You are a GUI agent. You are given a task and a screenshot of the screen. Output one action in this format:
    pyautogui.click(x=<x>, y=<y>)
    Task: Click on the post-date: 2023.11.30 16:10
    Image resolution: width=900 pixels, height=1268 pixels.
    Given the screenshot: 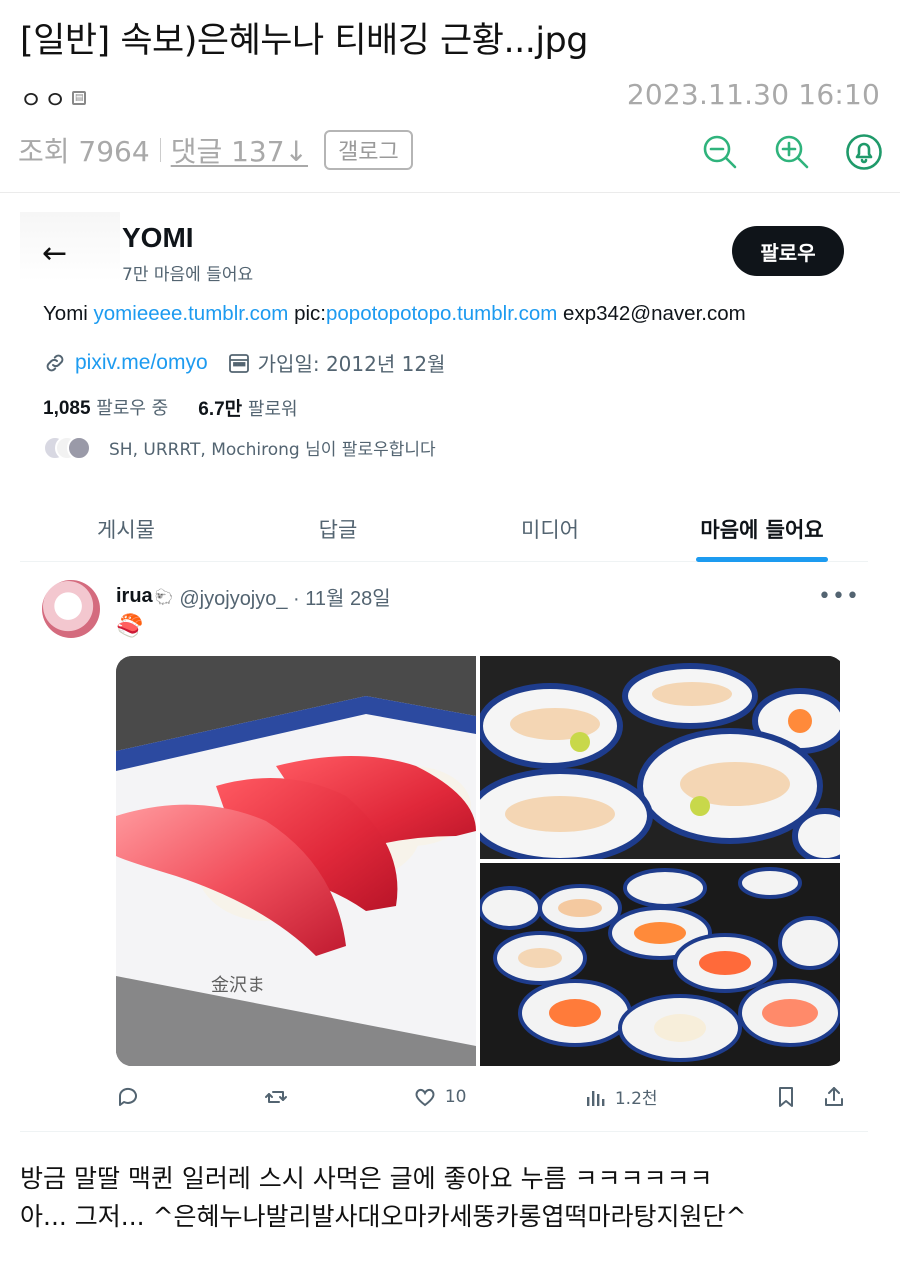 What is the action you would take?
    pyautogui.click(x=753, y=94)
    